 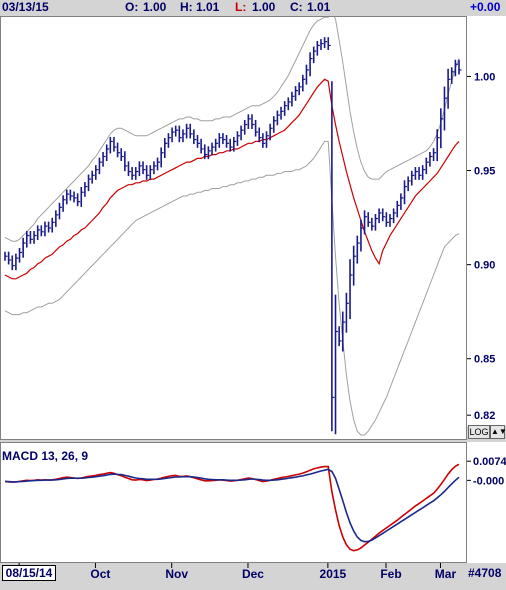 I want to click on date-label: 03/13/15, so click(x=25, y=7).